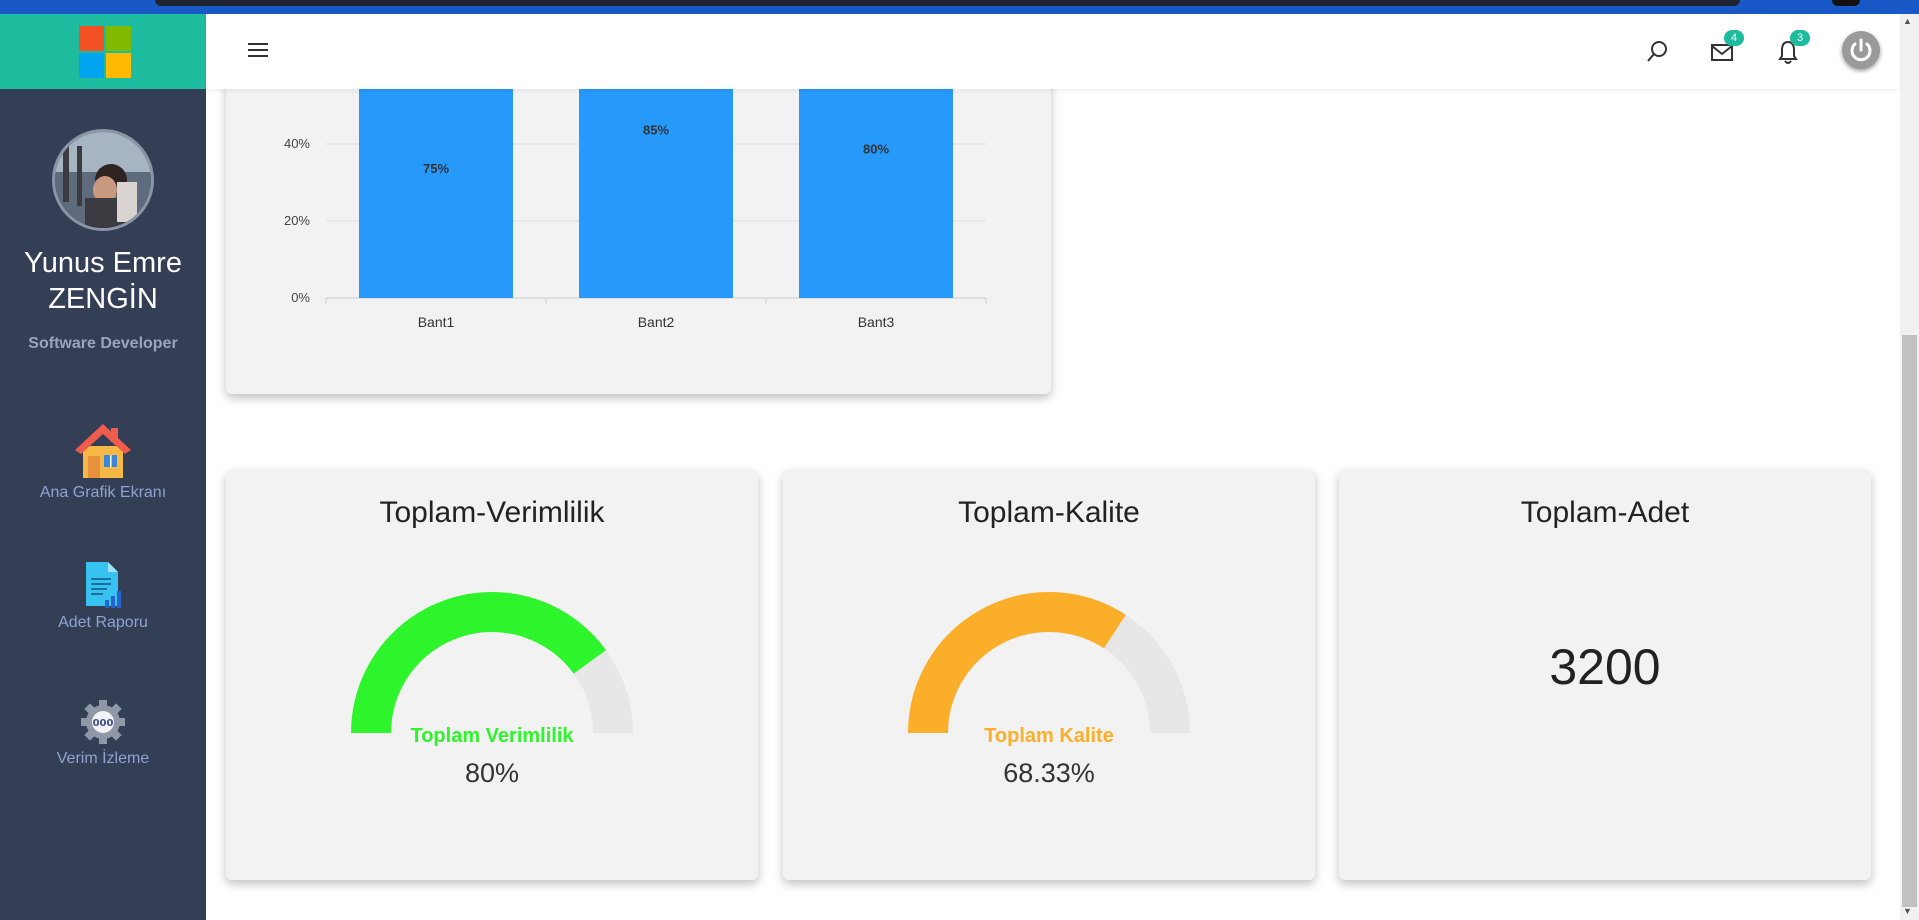 This screenshot has height=920, width=1919. I want to click on windows-logo-icon, so click(105, 52).